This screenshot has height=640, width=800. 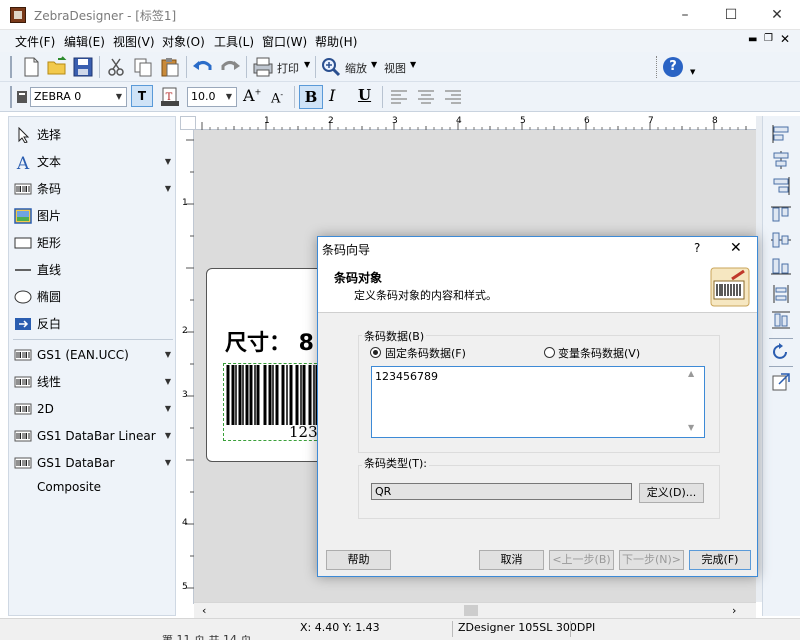 What do you see at coordinates (425, 353) in the screenshot?
I see `fixed-data-label: 固定条码数据(F)` at bounding box center [425, 353].